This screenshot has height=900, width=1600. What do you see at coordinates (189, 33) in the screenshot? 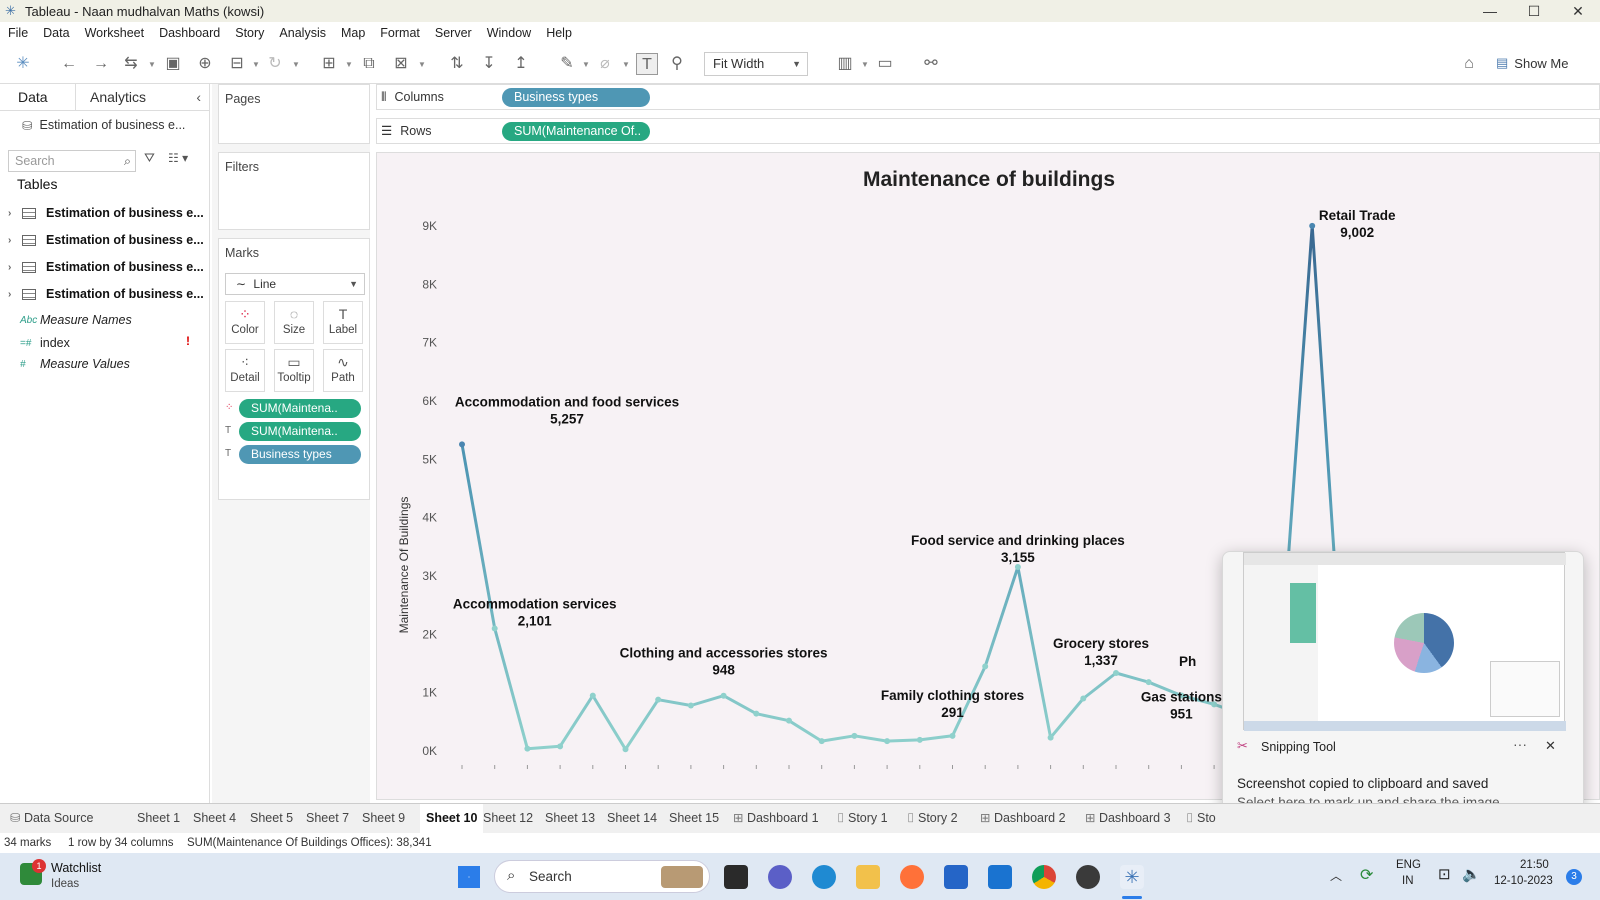
I see `menu-dashboard: Dashboard` at bounding box center [189, 33].